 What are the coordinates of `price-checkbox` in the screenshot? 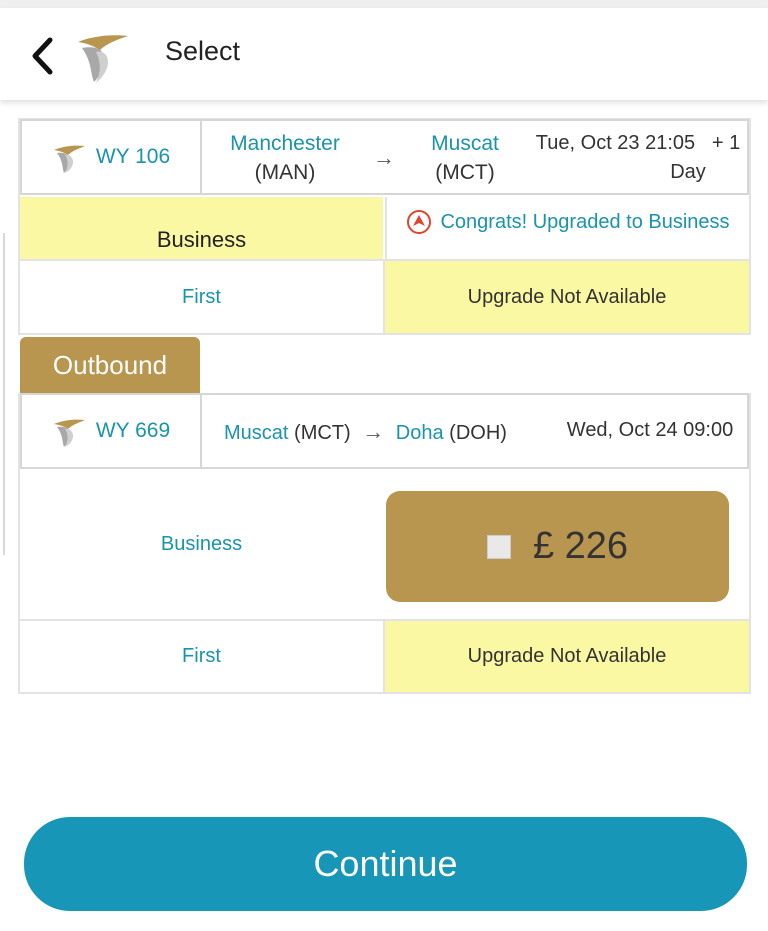 It's located at (498, 546).